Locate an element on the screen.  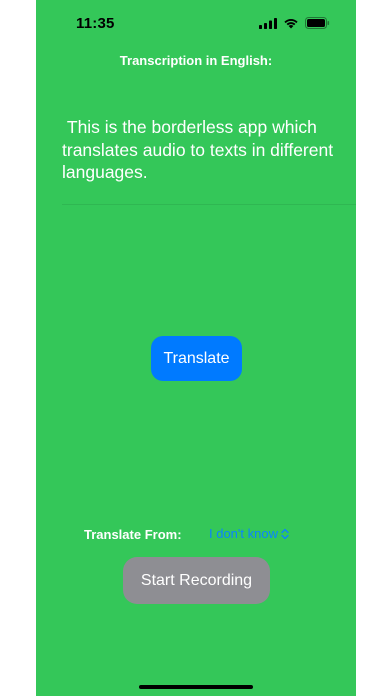
status-icons is located at coordinates (294, 23).